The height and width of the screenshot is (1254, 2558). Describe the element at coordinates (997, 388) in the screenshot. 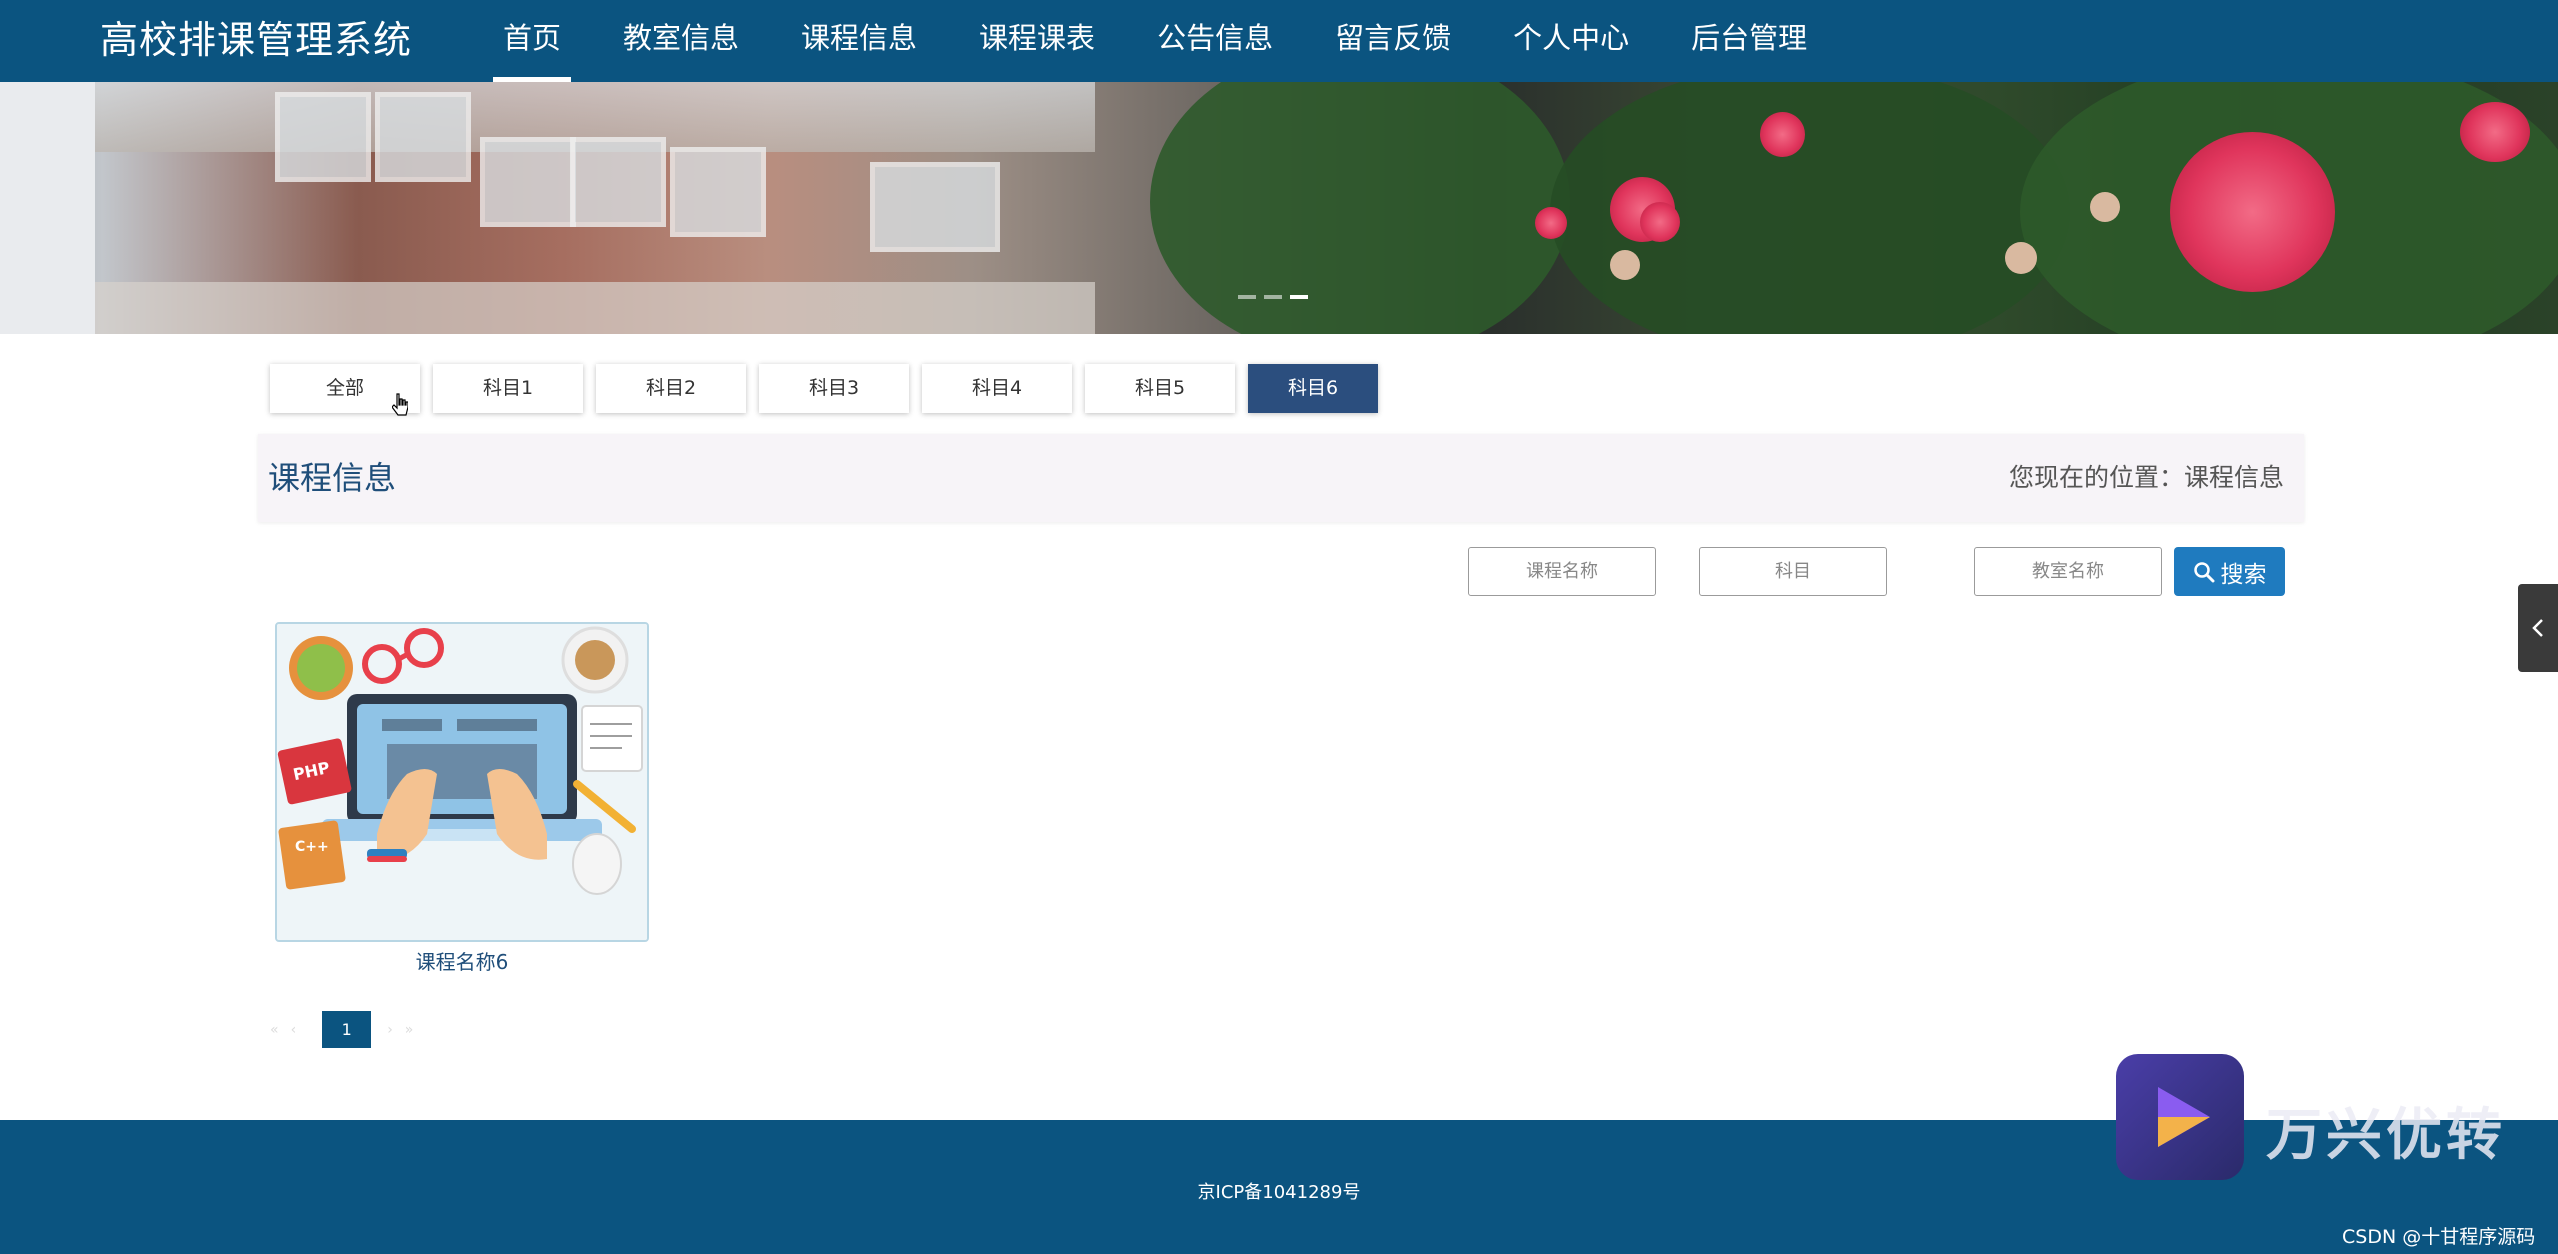

I see `category-subject-4: 科目4` at that location.